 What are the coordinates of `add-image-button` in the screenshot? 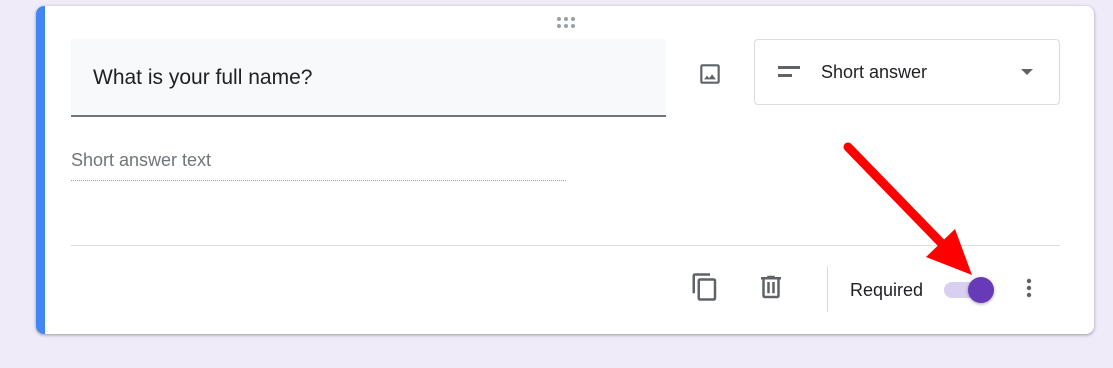 It's located at (710, 74).